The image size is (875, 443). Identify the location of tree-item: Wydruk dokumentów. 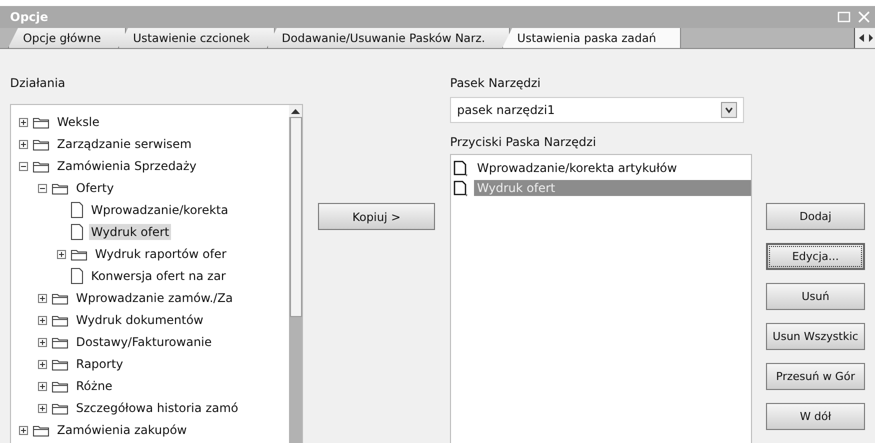
(140, 320).